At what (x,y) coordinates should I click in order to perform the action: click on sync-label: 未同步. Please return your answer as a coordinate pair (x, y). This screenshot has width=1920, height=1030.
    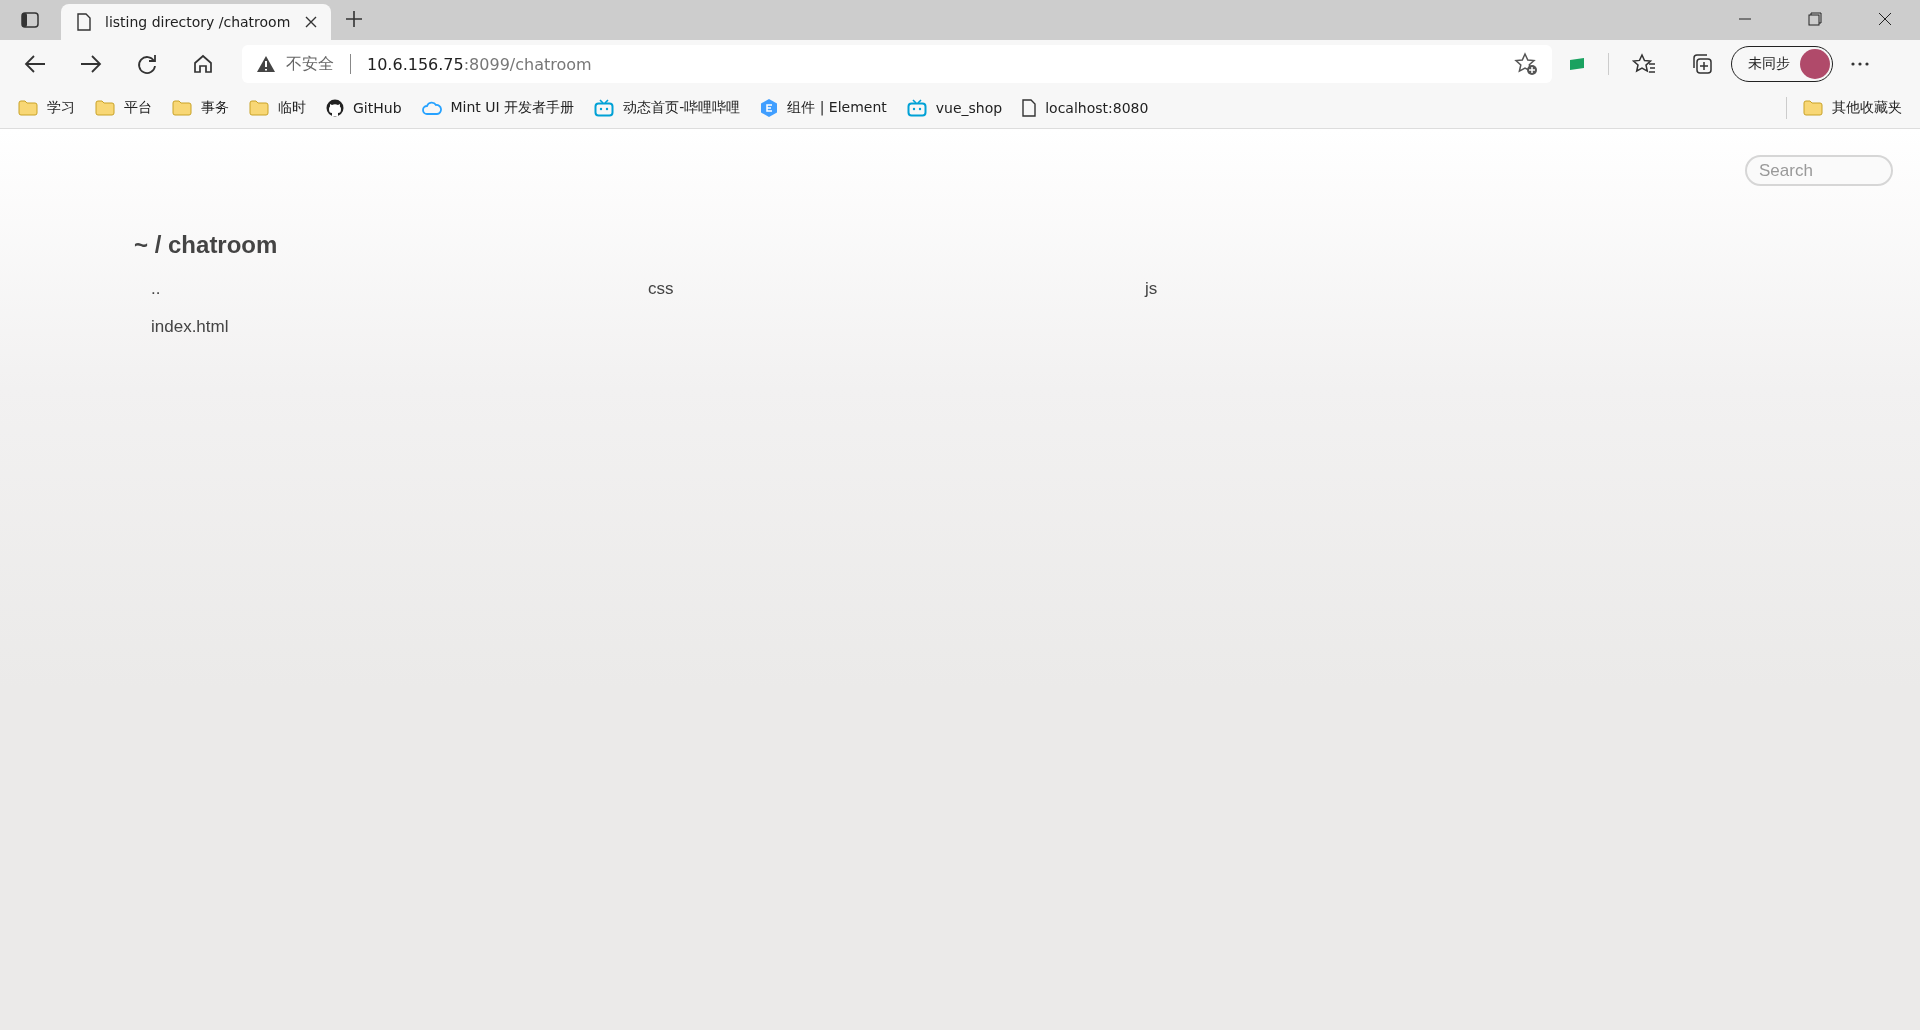
    Looking at the image, I should click on (1769, 64).